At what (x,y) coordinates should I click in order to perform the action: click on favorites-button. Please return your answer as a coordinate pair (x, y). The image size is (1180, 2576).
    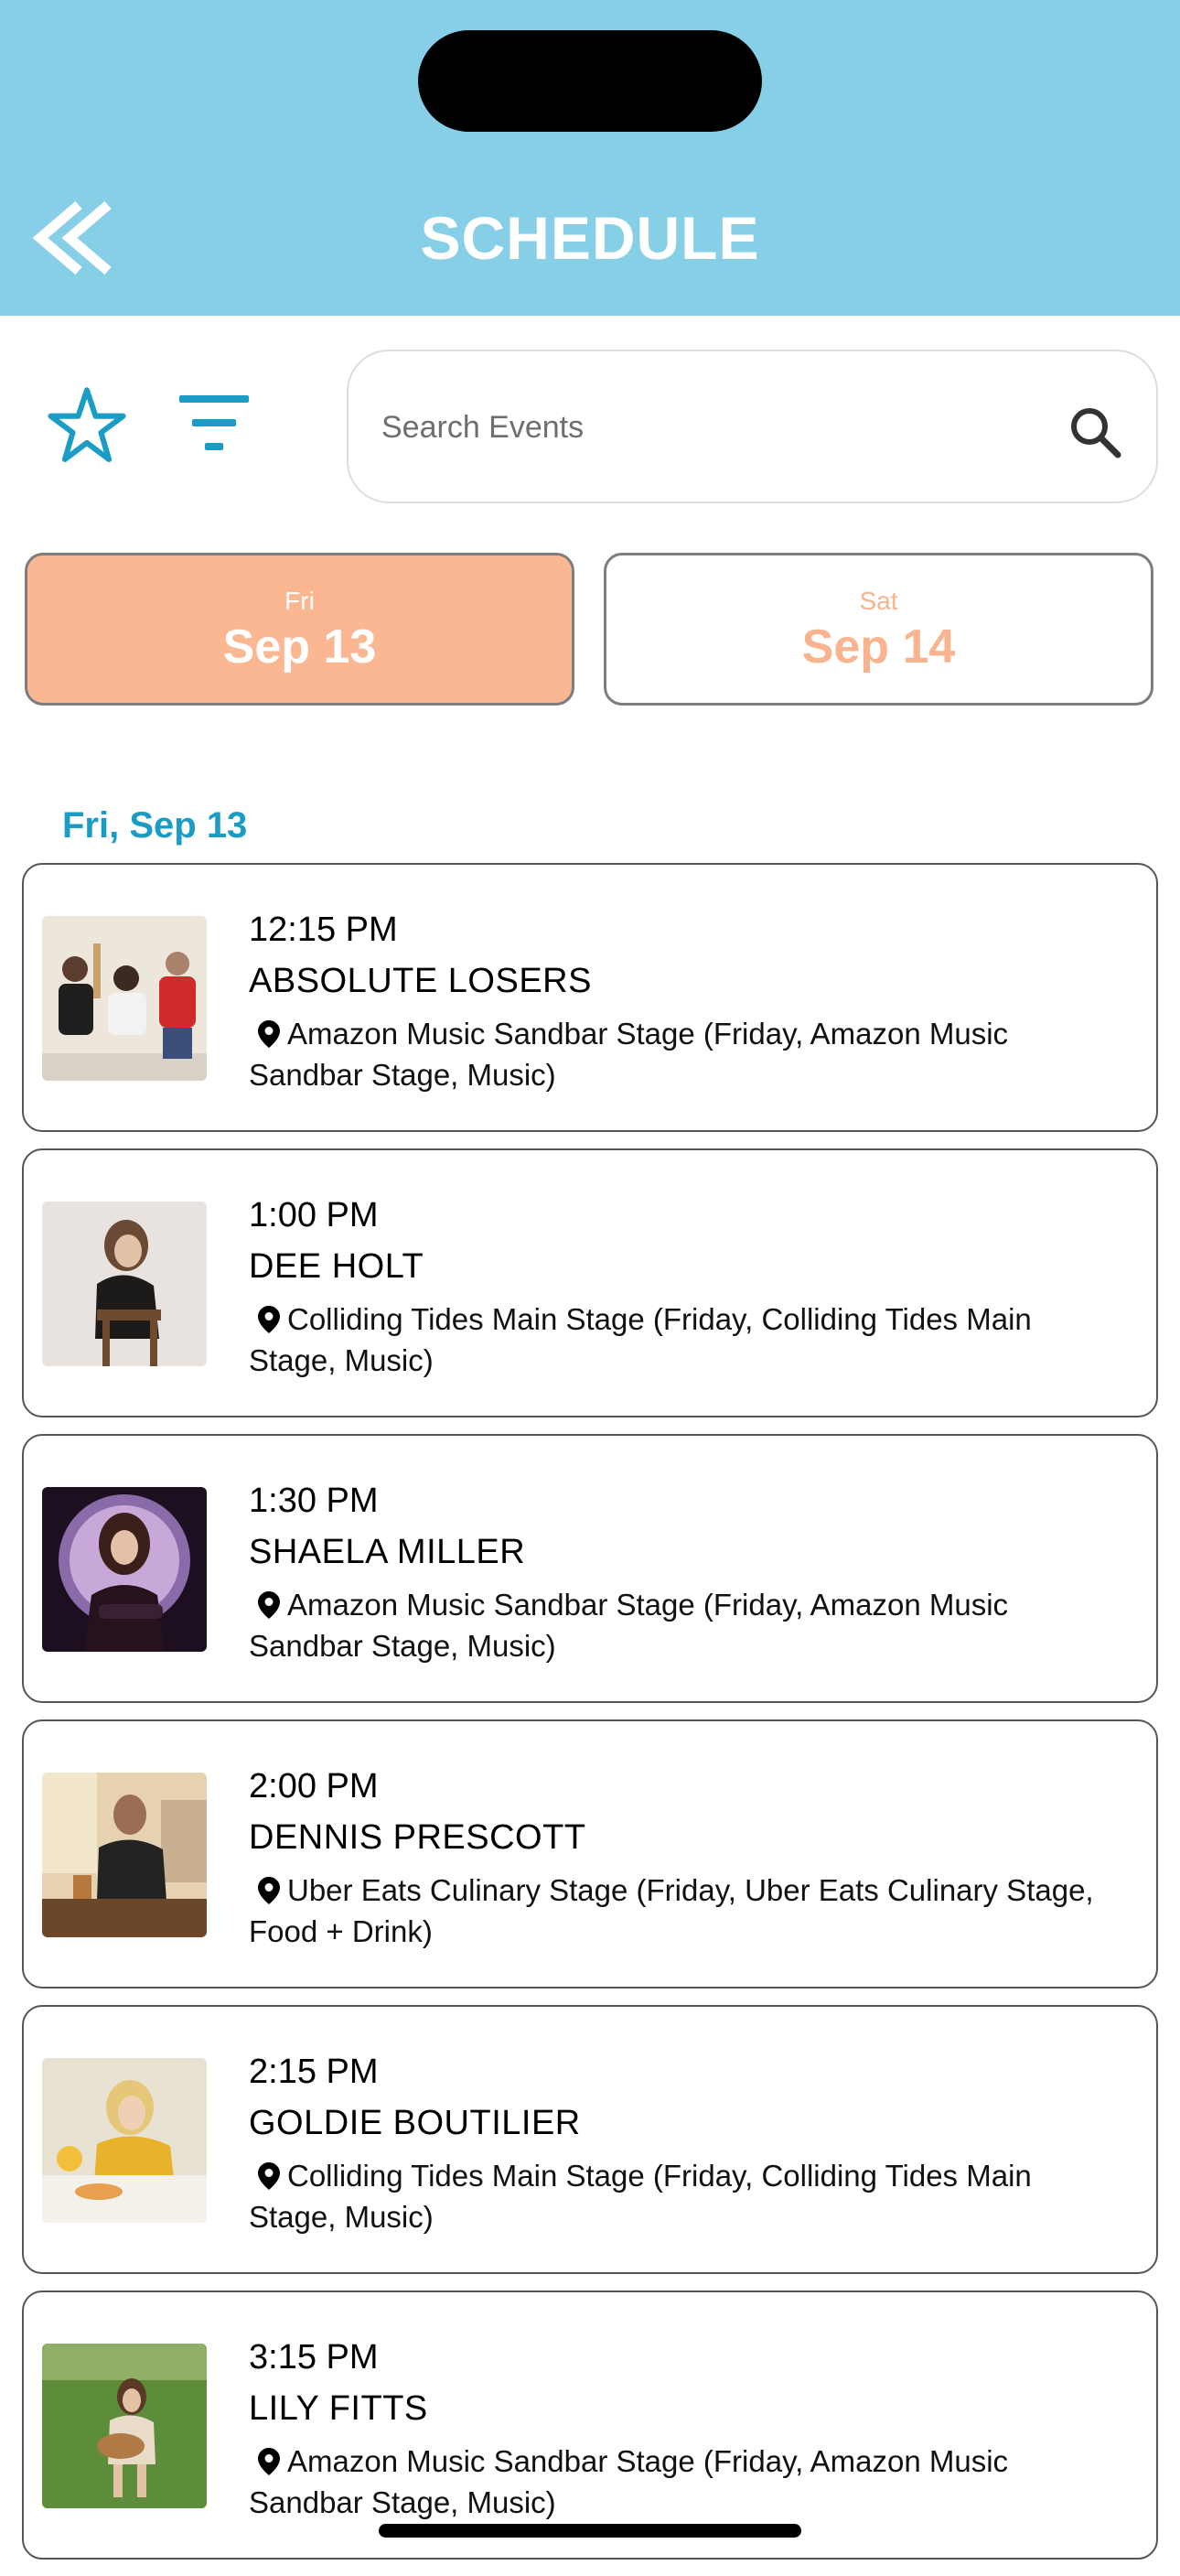
    Looking at the image, I should click on (87, 425).